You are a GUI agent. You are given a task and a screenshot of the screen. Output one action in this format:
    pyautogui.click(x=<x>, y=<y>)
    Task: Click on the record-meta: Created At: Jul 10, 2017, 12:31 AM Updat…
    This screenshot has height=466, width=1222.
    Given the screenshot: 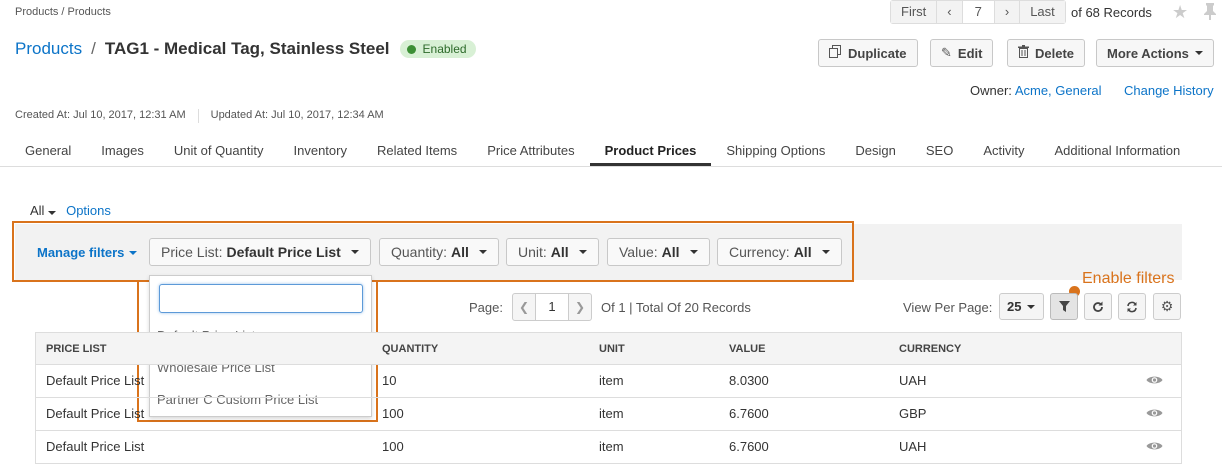 What is the action you would take?
    pyautogui.click(x=199, y=116)
    